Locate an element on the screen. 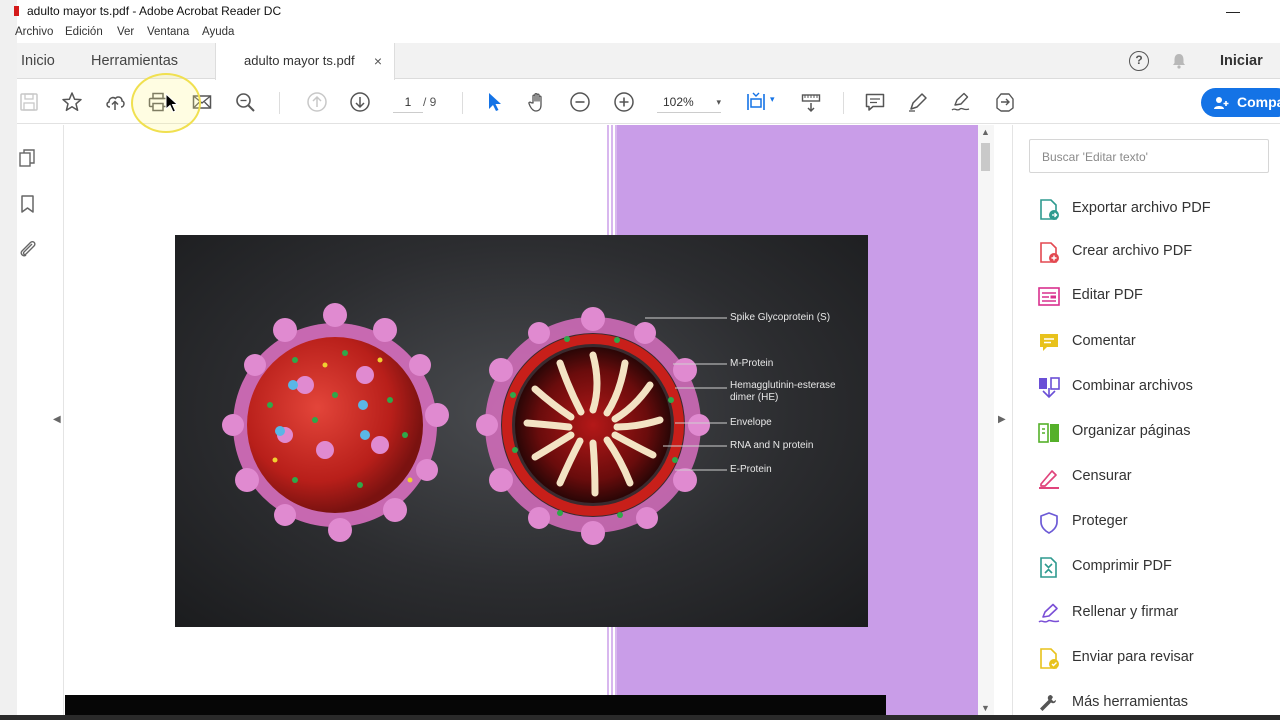  edit-pdf-icon is located at coordinates (1049, 296).